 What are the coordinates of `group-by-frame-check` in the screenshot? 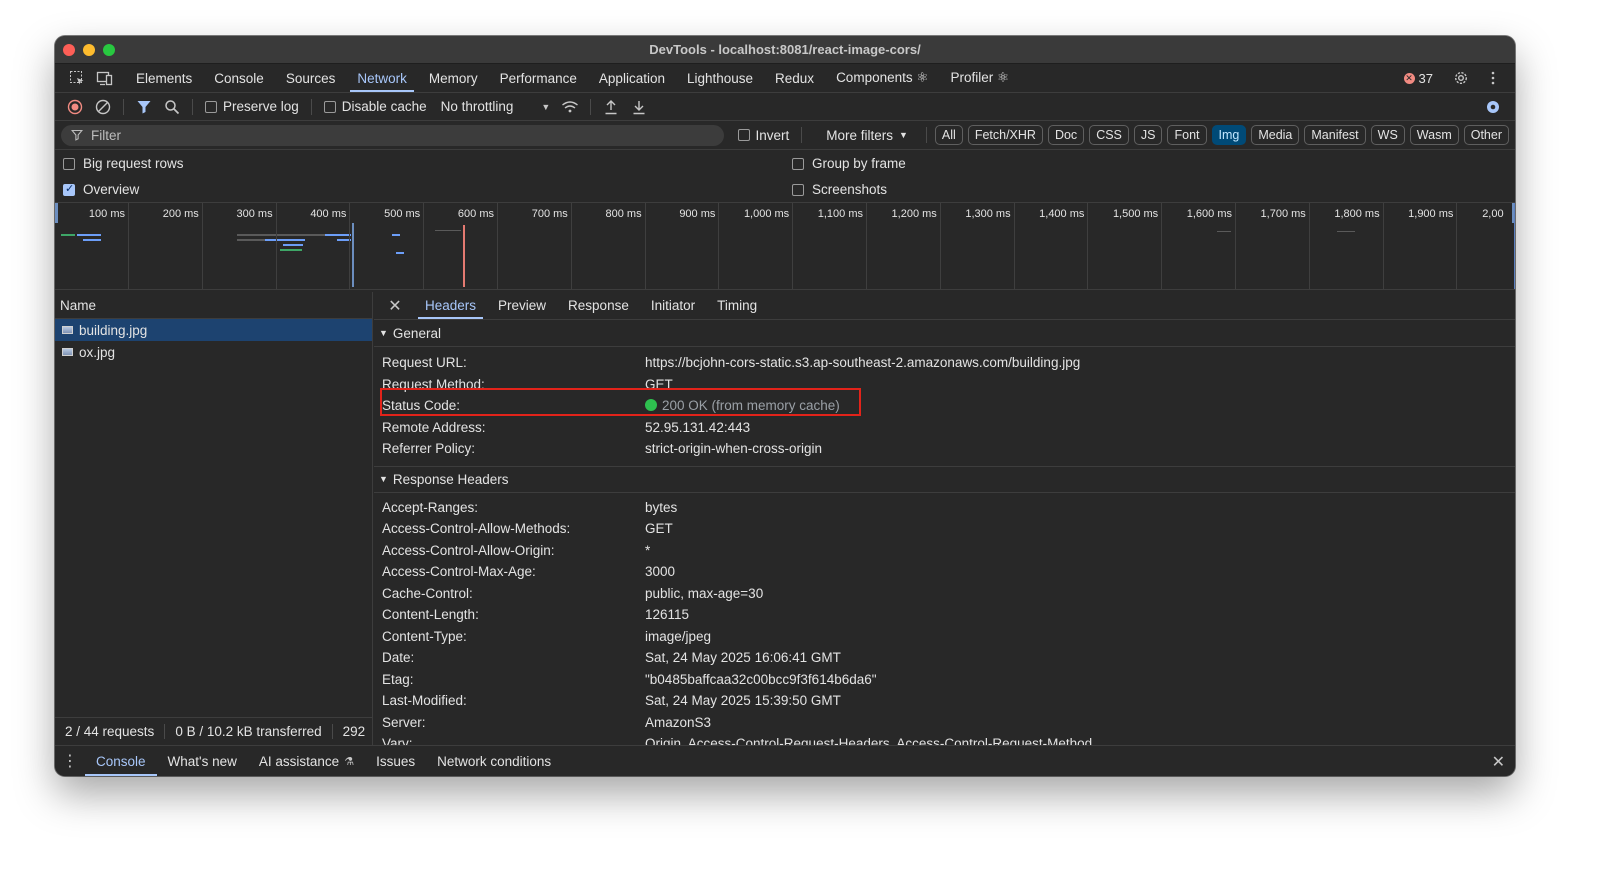 It's located at (798, 163).